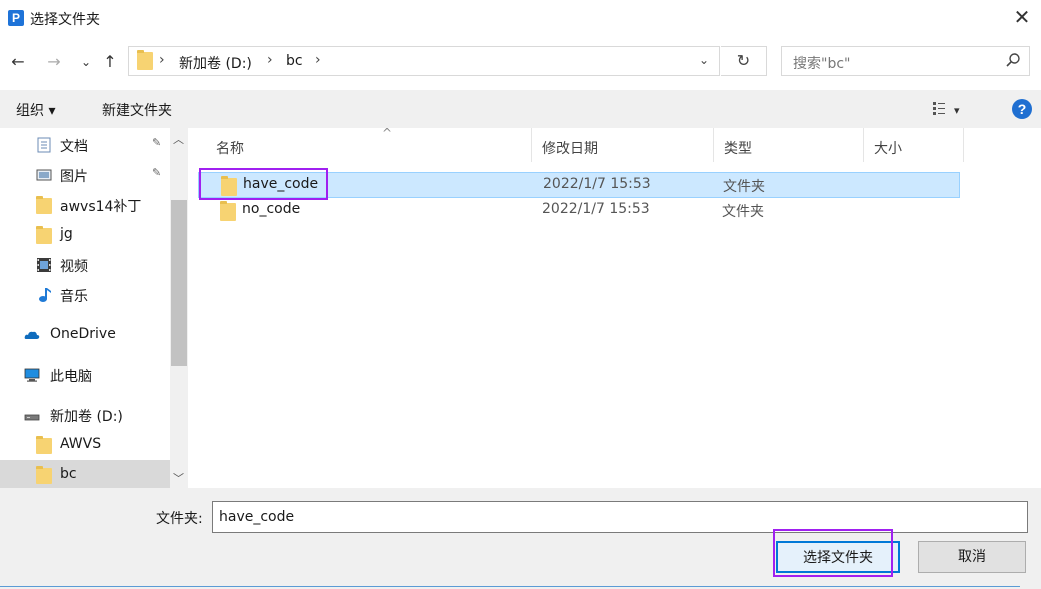  Describe the element at coordinates (66, 234) in the screenshot. I see `sidebar-item-label: jg` at that location.